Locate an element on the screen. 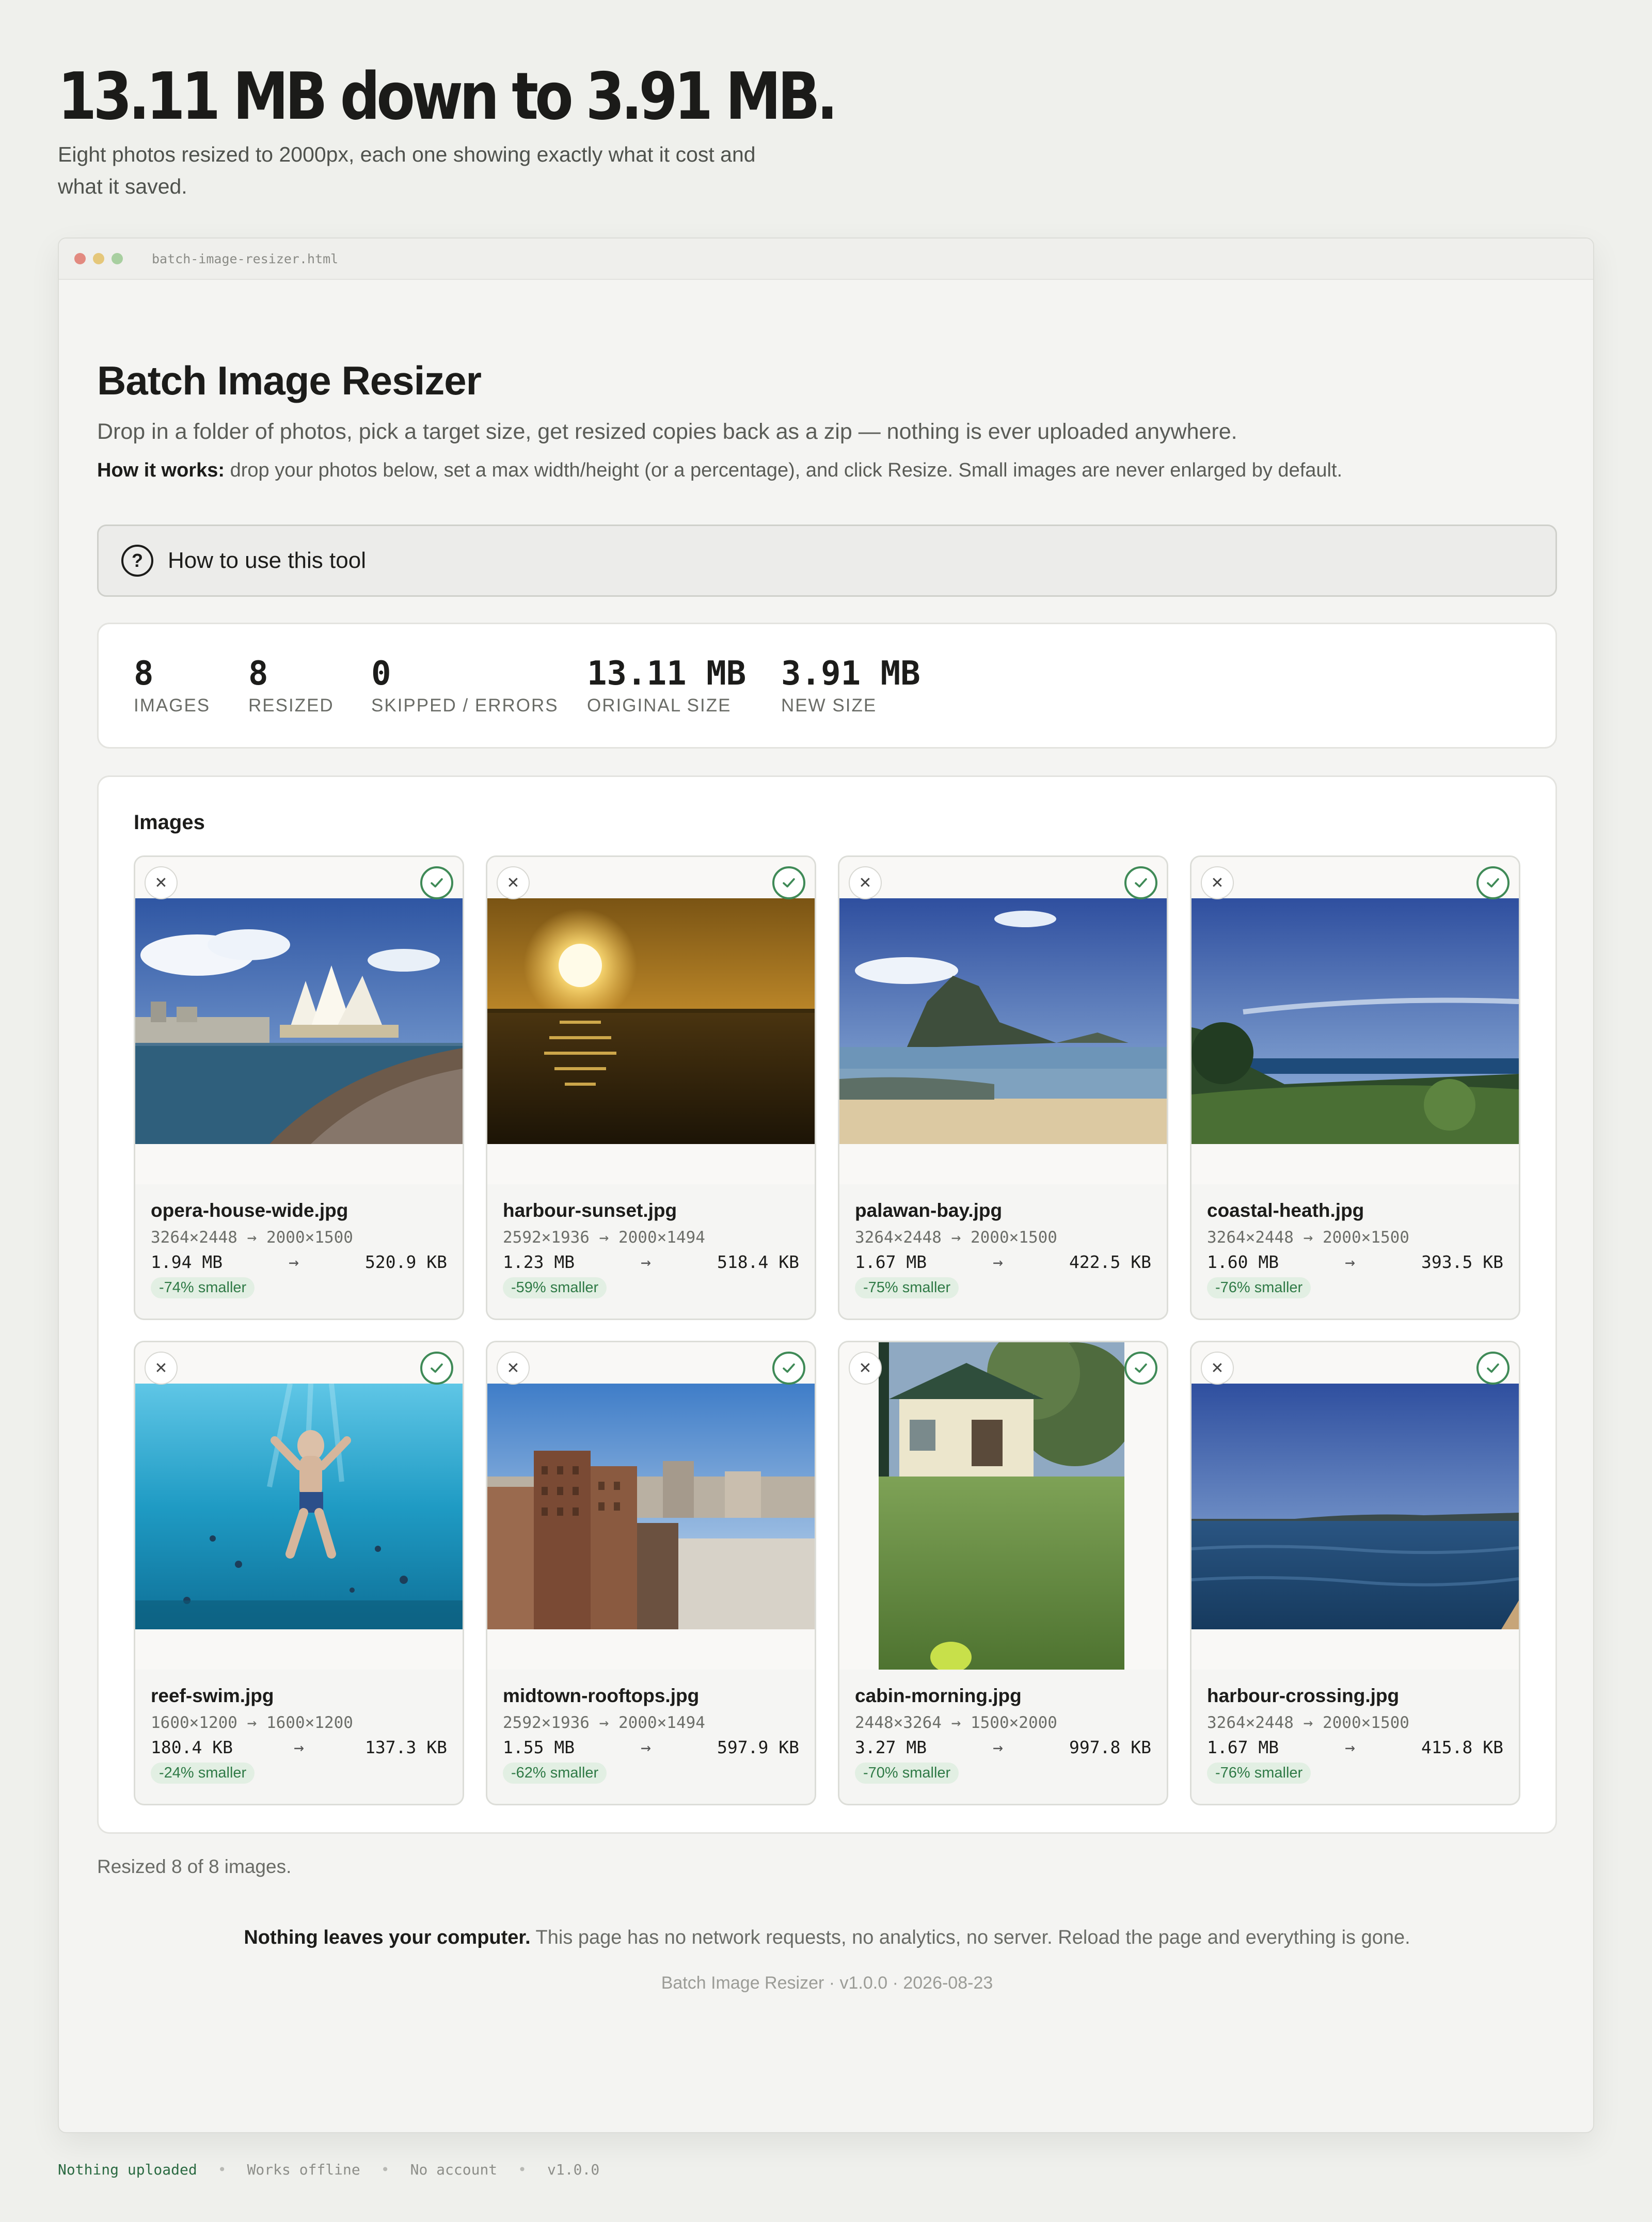 The height and width of the screenshot is (2222, 1652). image-dimensions: 2448×3264 → 1500×2000 is located at coordinates (956, 1722).